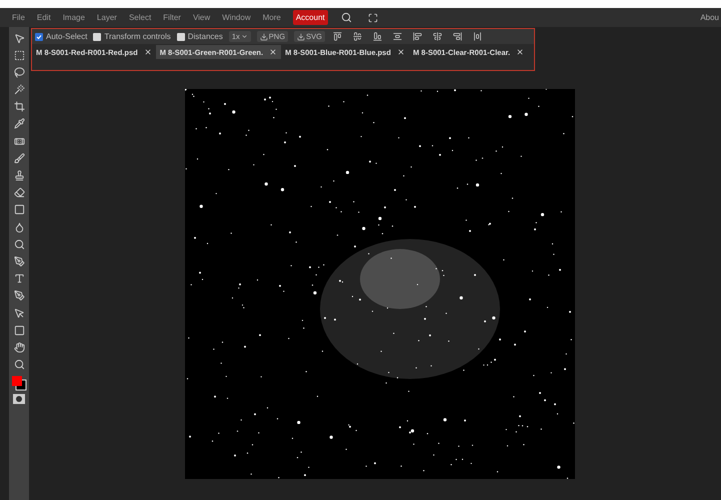  I want to click on caret-icon, so click(244, 36).